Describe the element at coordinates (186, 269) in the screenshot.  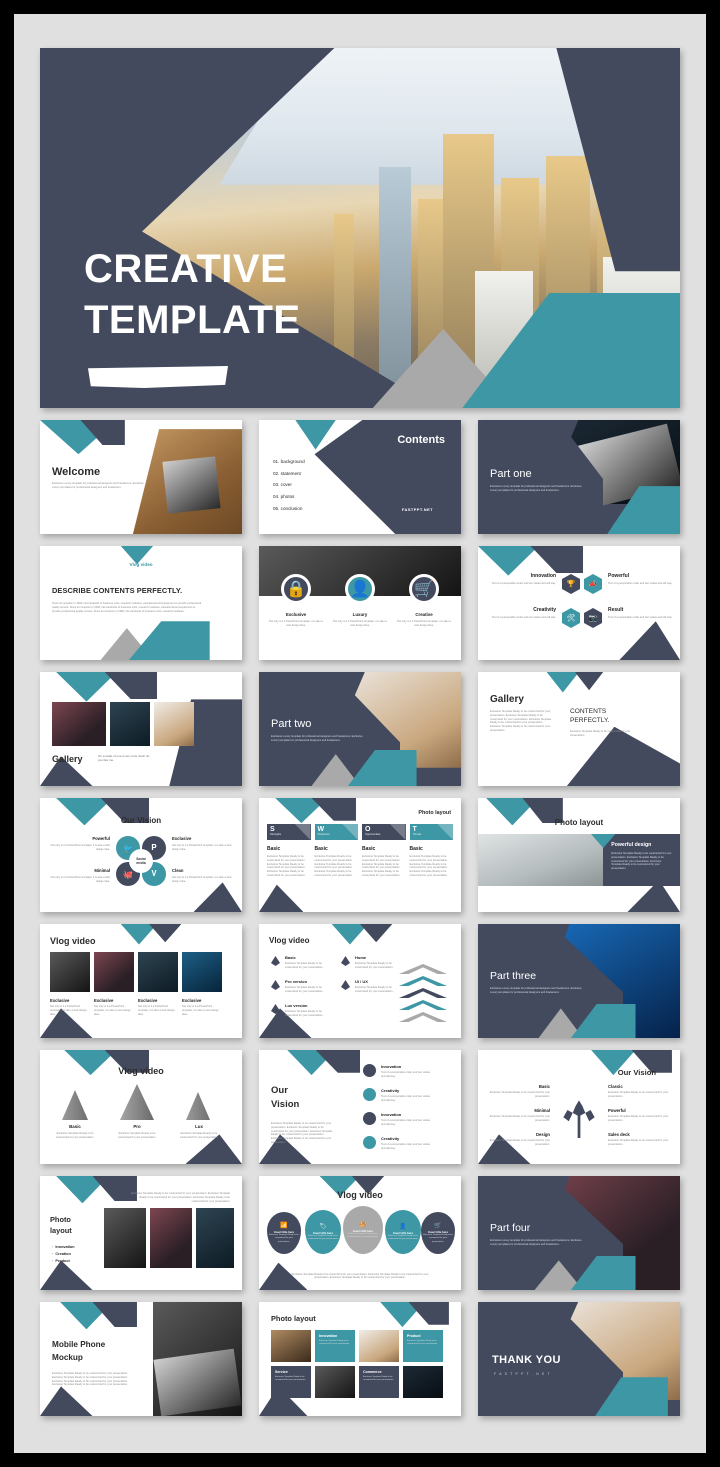
I see `hero-title-line1: CREATIVE` at that location.